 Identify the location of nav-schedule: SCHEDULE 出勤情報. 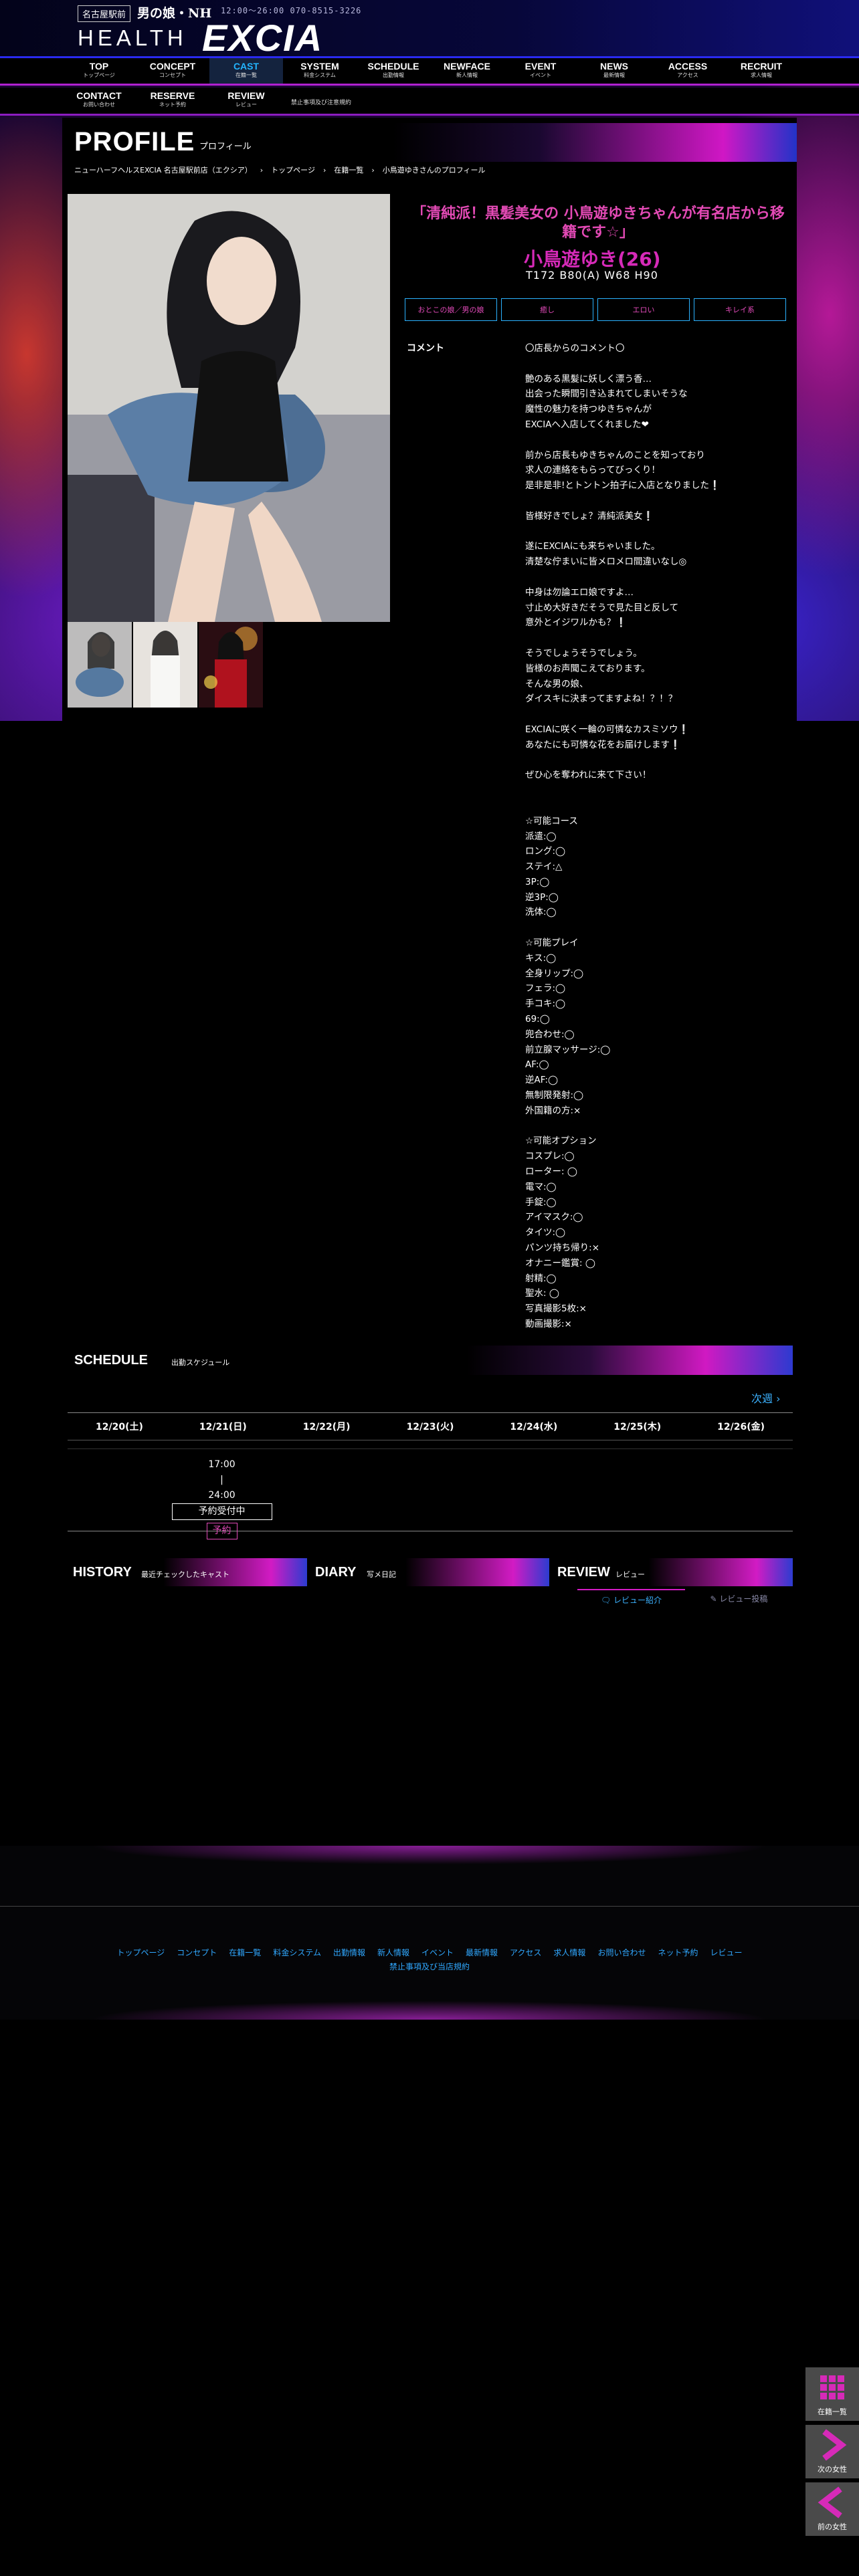
(394, 71).